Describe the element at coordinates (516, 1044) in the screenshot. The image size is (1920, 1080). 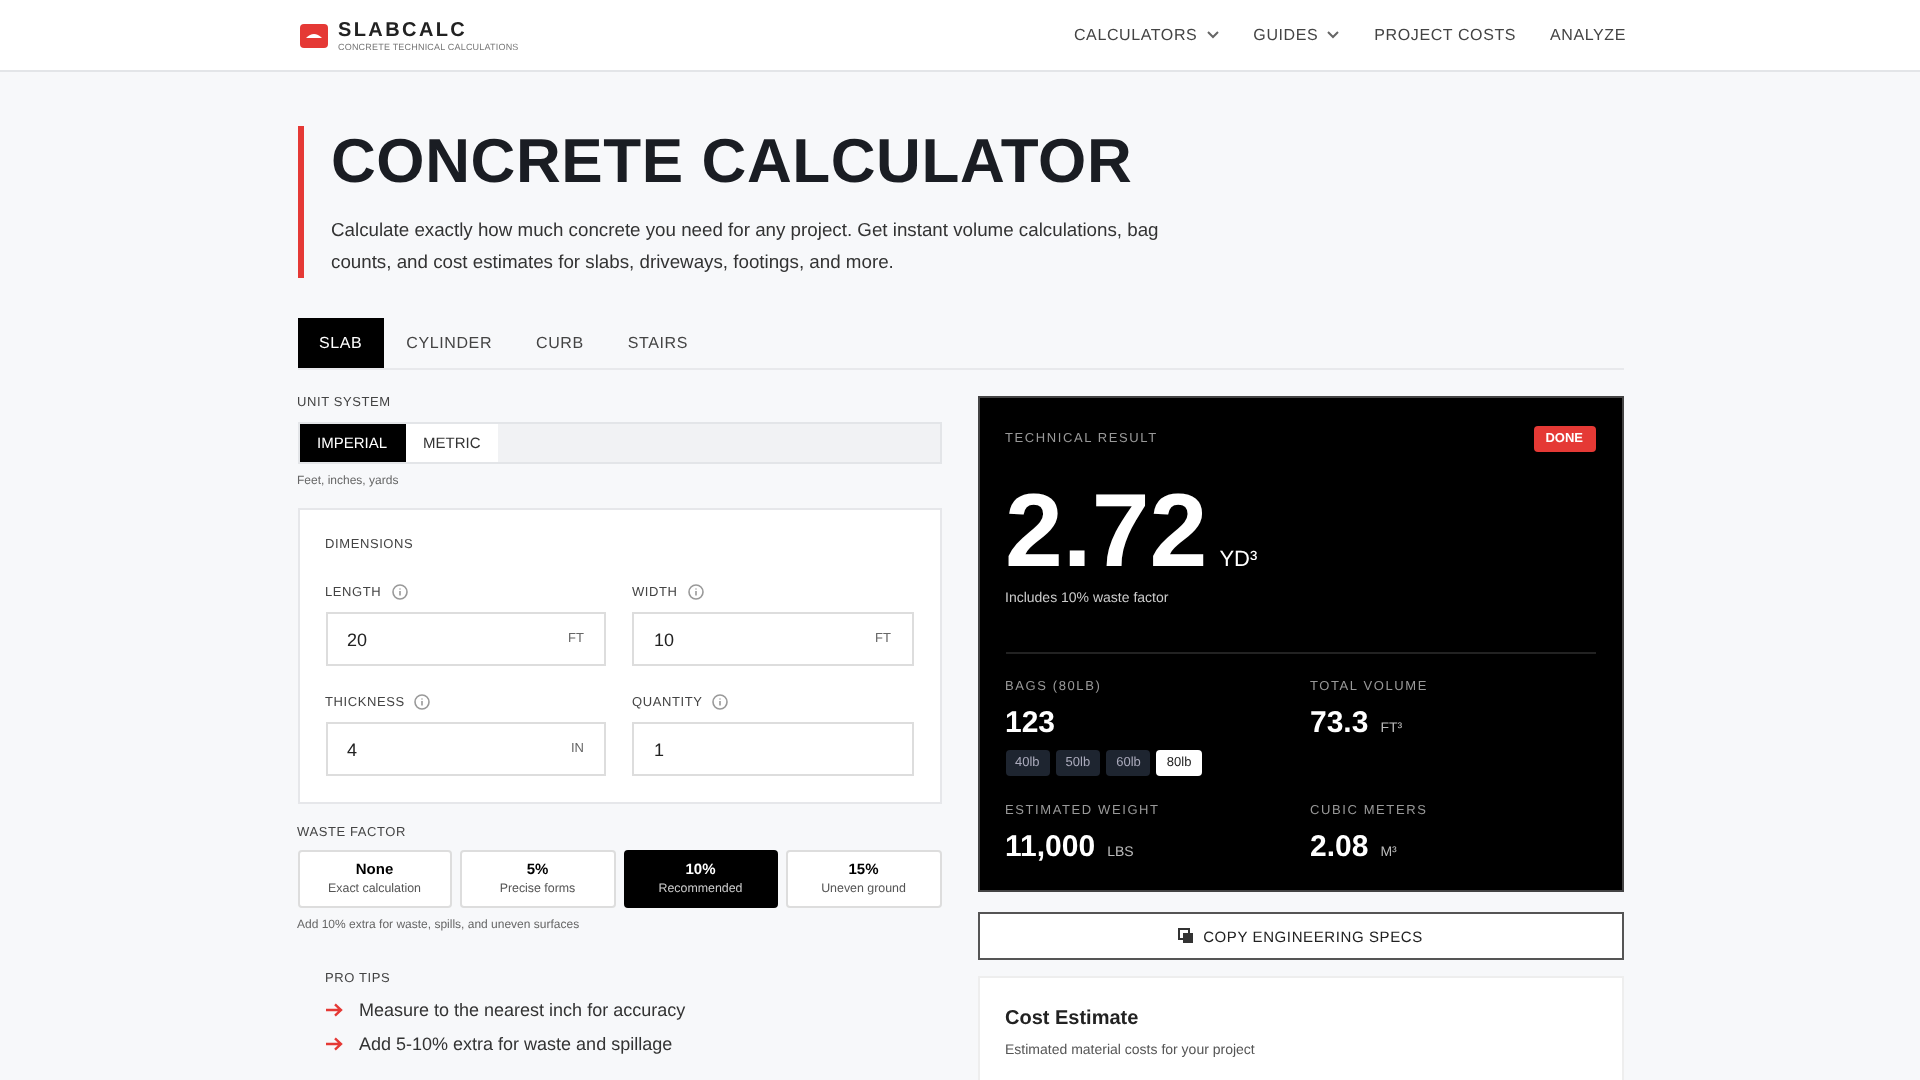
I see `tip-text: Add 5-10% extra for waste and spillage` at that location.